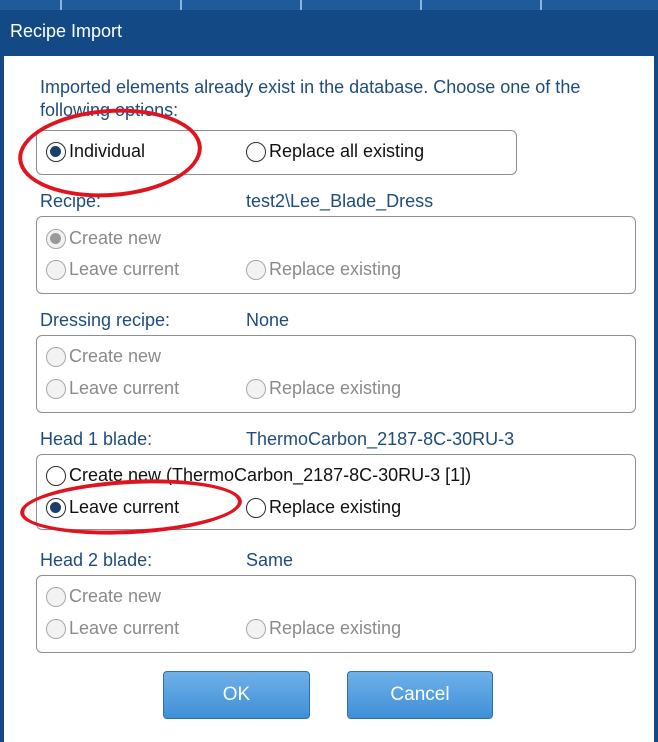  I want to click on radio-replace-all-existing: Replace all existing, so click(335, 151).